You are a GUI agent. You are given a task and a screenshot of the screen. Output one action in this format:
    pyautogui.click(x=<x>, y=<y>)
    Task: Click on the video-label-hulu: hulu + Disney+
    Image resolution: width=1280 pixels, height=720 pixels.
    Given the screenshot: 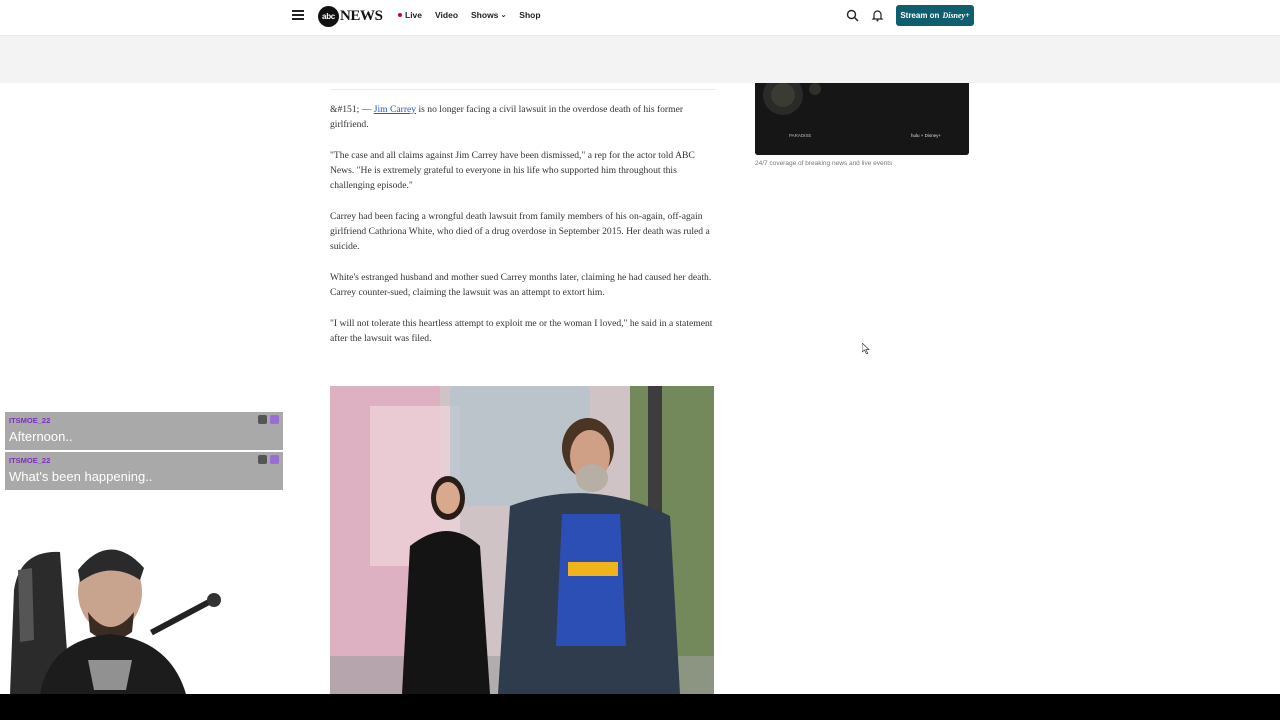 What is the action you would take?
    pyautogui.click(x=926, y=135)
    